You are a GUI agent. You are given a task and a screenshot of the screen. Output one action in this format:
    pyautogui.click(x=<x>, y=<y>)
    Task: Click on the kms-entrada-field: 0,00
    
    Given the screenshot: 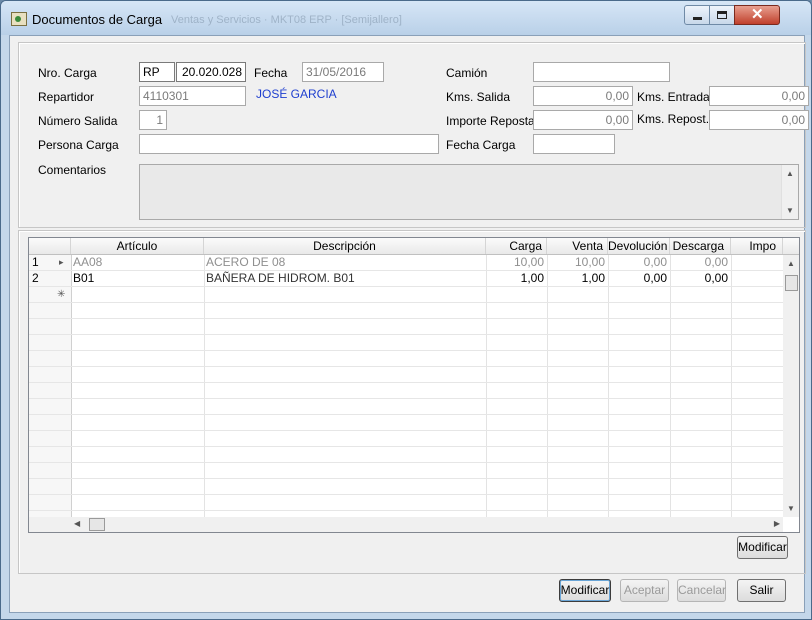 What is the action you would take?
    pyautogui.click(x=759, y=96)
    